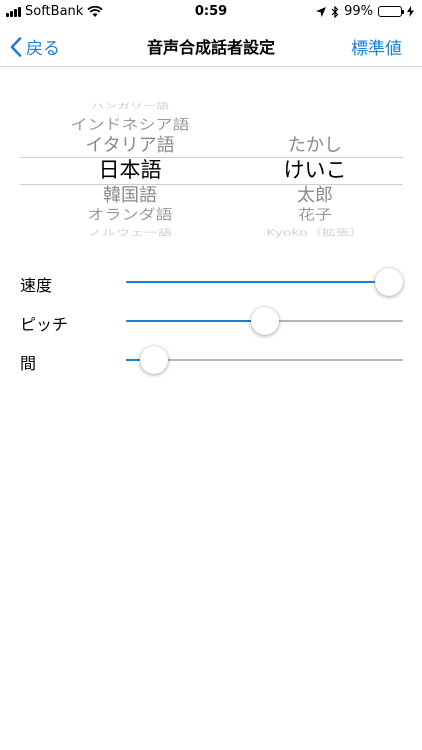 Image resolution: width=422 pixels, height=750 pixels. I want to click on navigation-bar: 戻る 音声合成話者設定 標準値, so click(211, 45).